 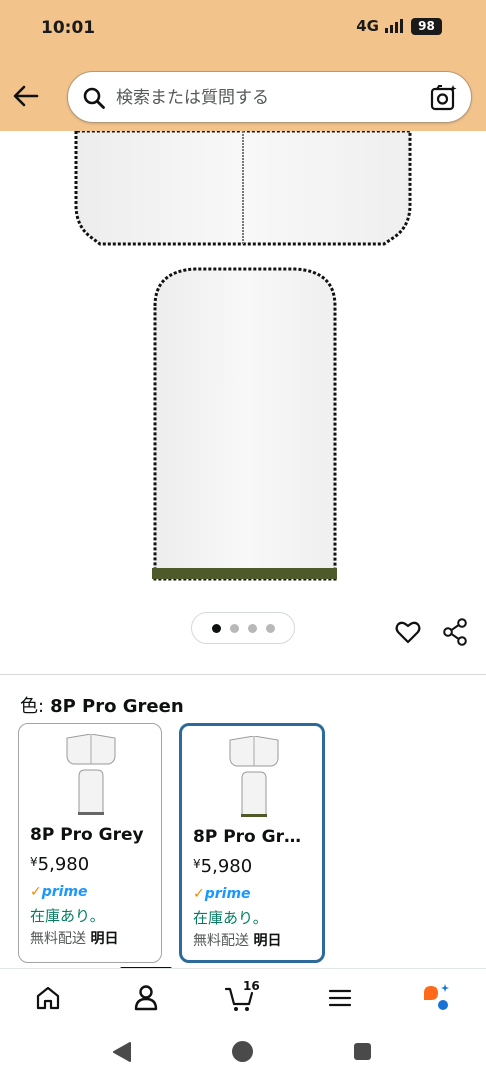 I want to click on camera-lens-icon, so click(x=444, y=98).